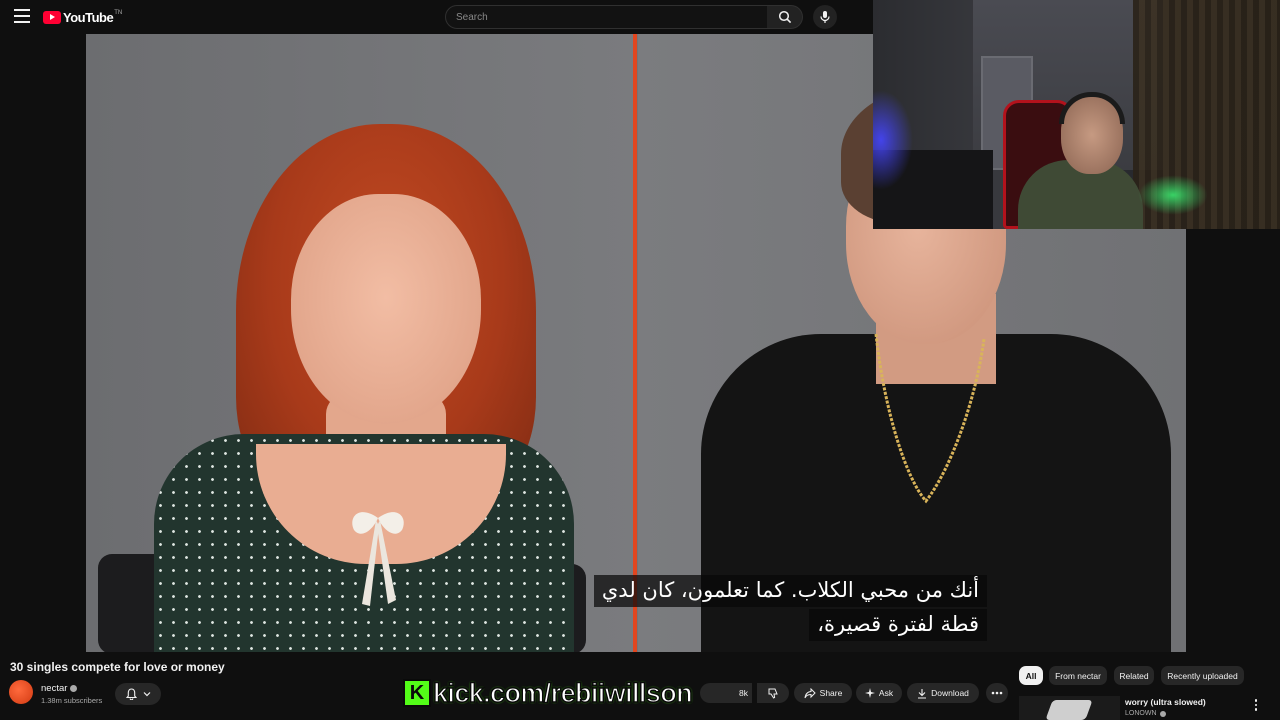 The image size is (1280, 720). I want to click on related-video-title: worry (ultra slowed), so click(1165, 702).